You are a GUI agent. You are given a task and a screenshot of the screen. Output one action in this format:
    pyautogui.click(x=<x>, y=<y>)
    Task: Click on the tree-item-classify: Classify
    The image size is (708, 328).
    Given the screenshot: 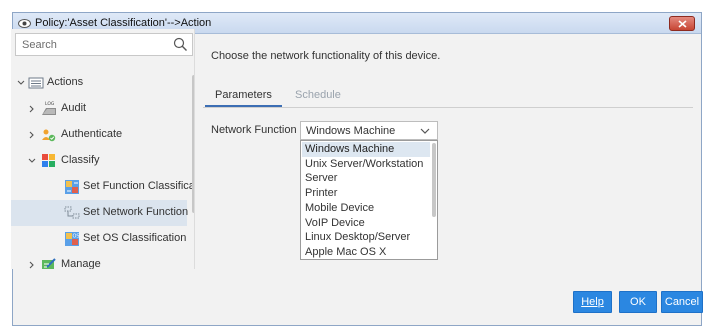 What is the action you would take?
    pyautogui.click(x=99, y=161)
    